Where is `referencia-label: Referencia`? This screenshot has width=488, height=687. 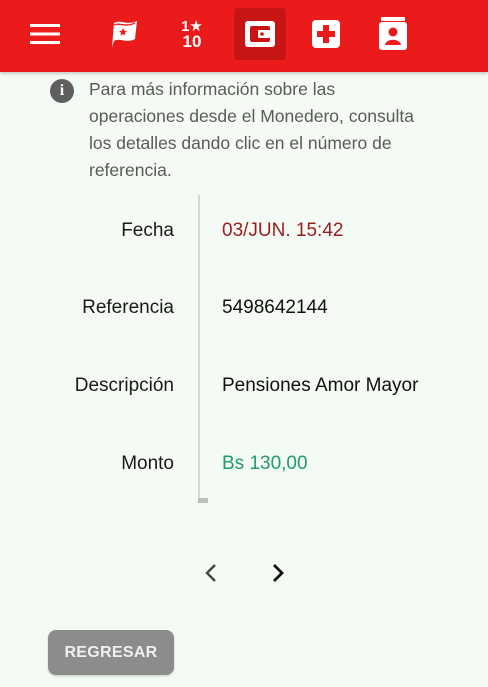 referencia-label: Referencia is located at coordinates (128, 307).